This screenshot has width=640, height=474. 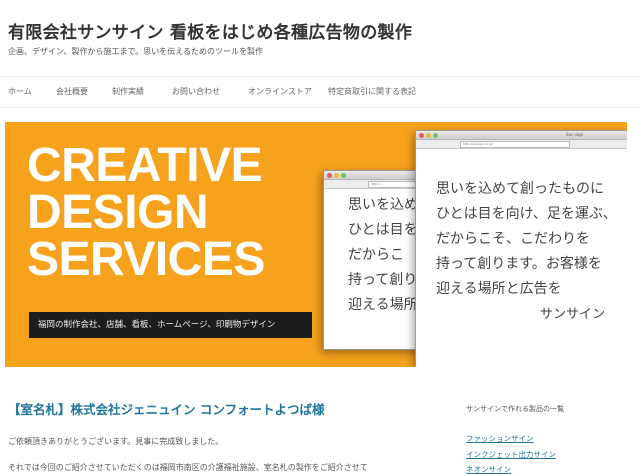 What do you see at coordinates (20, 91) in the screenshot?
I see `nav-item-home: ホーム` at bounding box center [20, 91].